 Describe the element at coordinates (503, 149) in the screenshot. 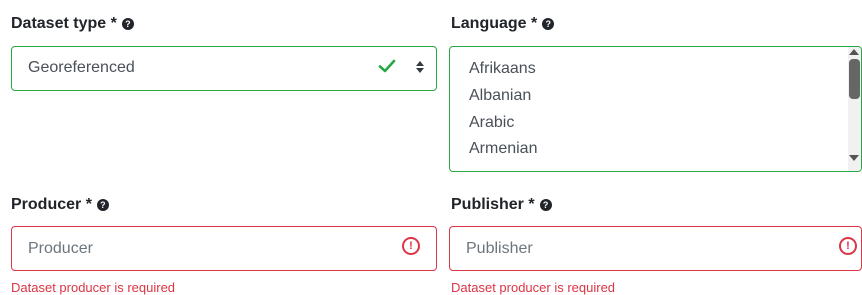

I see `language-option: Armenian` at that location.